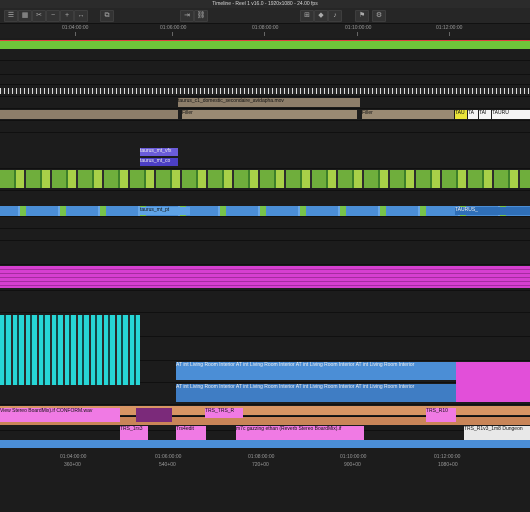 The image size is (530, 512). Describe the element at coordinates (493, 382) in the screenshot. I see `clip-magenta-right` at that location.